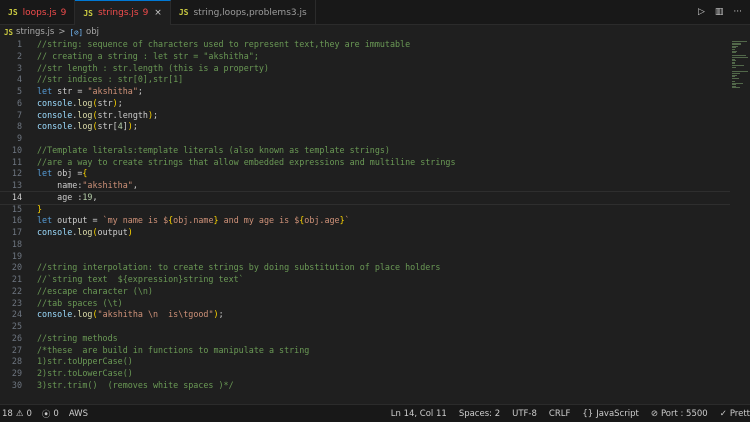 This screenshot has width=750, height=422. I want to click on prettier-indicator: ✓ Prett, so click(735, 414).